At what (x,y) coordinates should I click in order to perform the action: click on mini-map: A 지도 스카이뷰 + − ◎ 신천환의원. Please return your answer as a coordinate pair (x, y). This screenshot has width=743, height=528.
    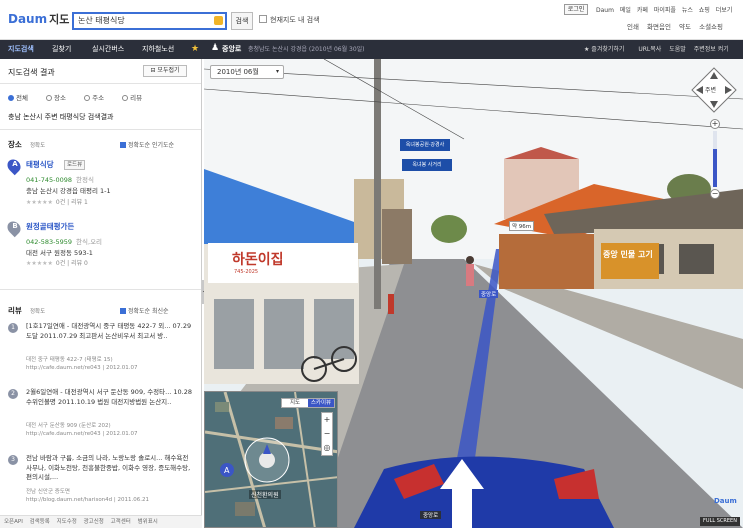
    Looking at the image, I should click on (271, 459).